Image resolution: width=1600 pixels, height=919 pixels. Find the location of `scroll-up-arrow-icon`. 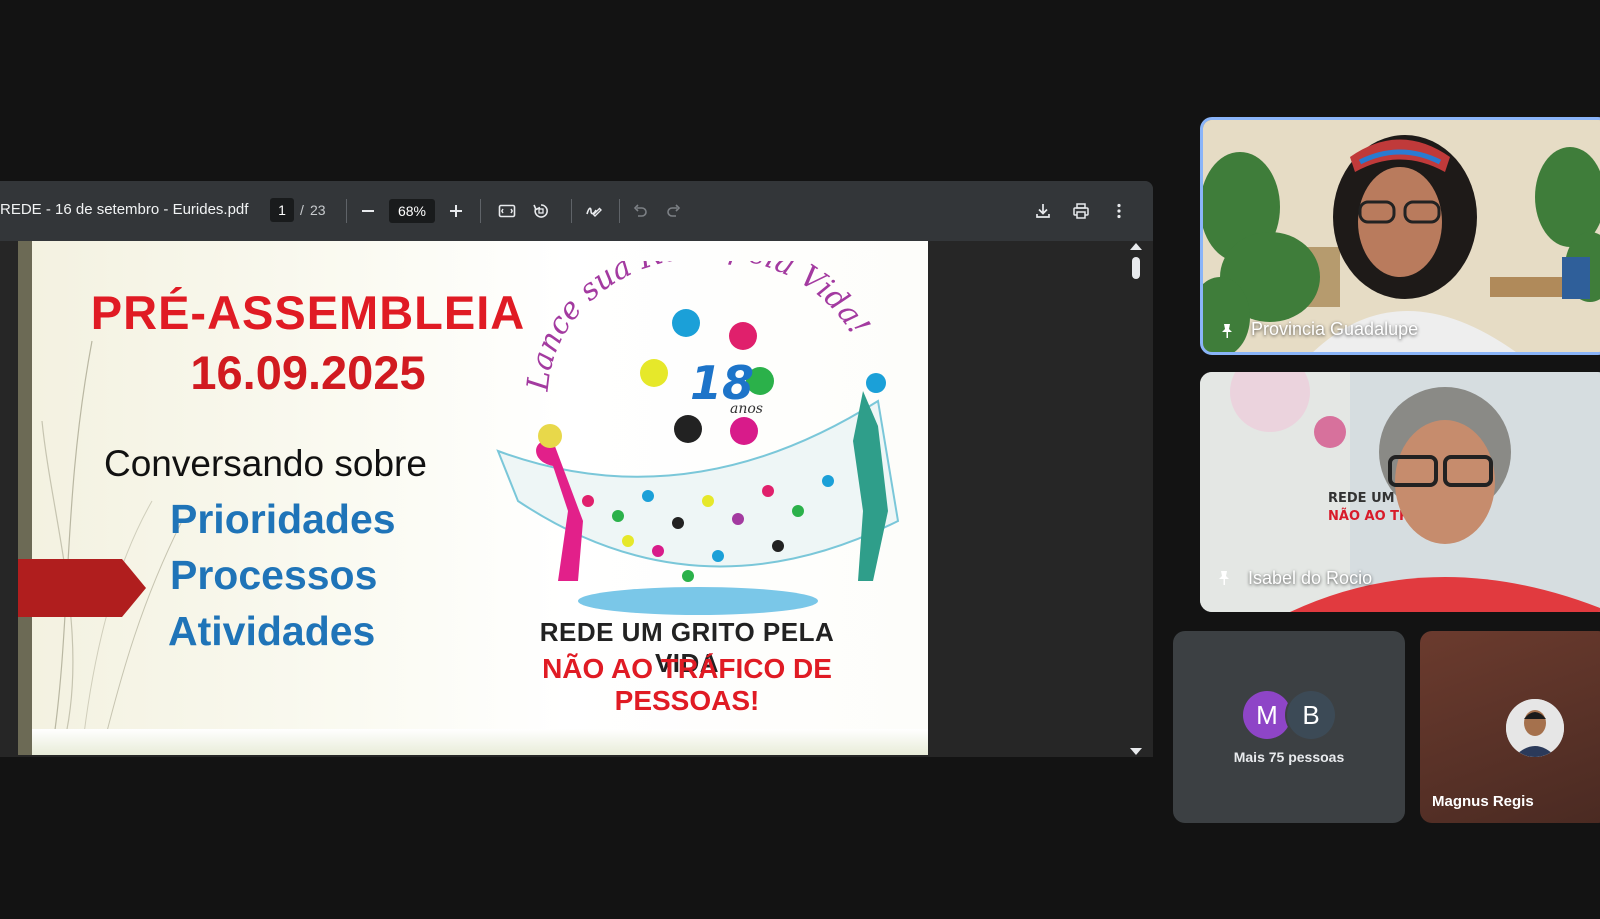

scroll-up-arrow-icon is located at coordinates (1136, 246).